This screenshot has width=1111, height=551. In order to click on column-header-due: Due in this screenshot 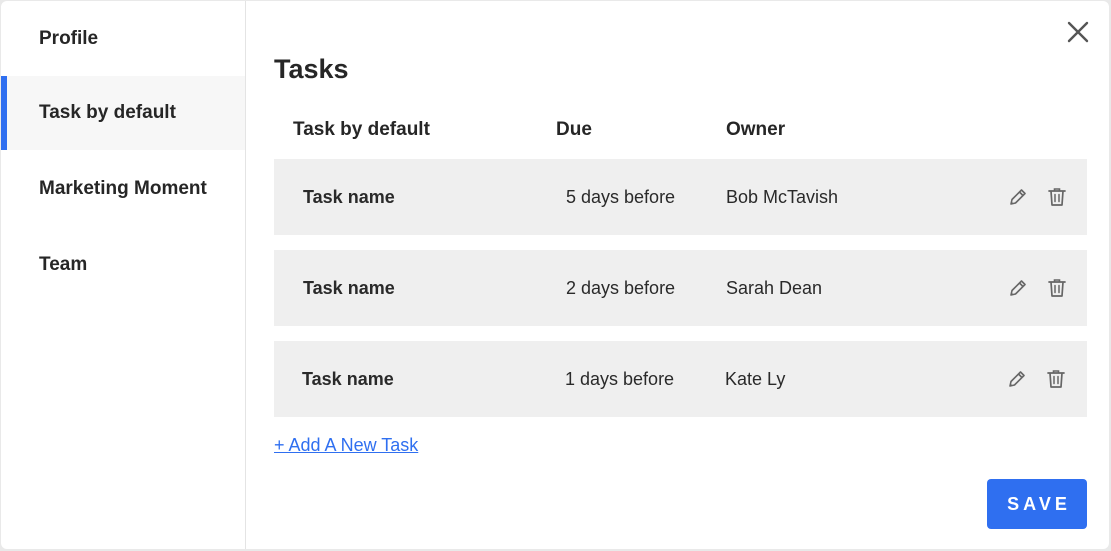, I will do `click(574, 129)`.